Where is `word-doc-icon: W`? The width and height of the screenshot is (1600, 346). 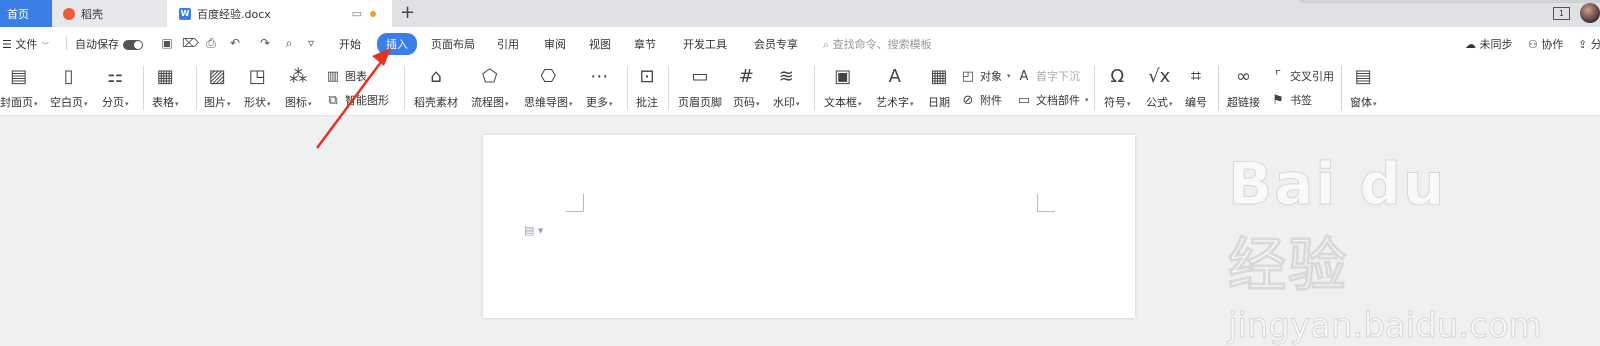
word-doc-icon: W is located at coordinates (185, 13).